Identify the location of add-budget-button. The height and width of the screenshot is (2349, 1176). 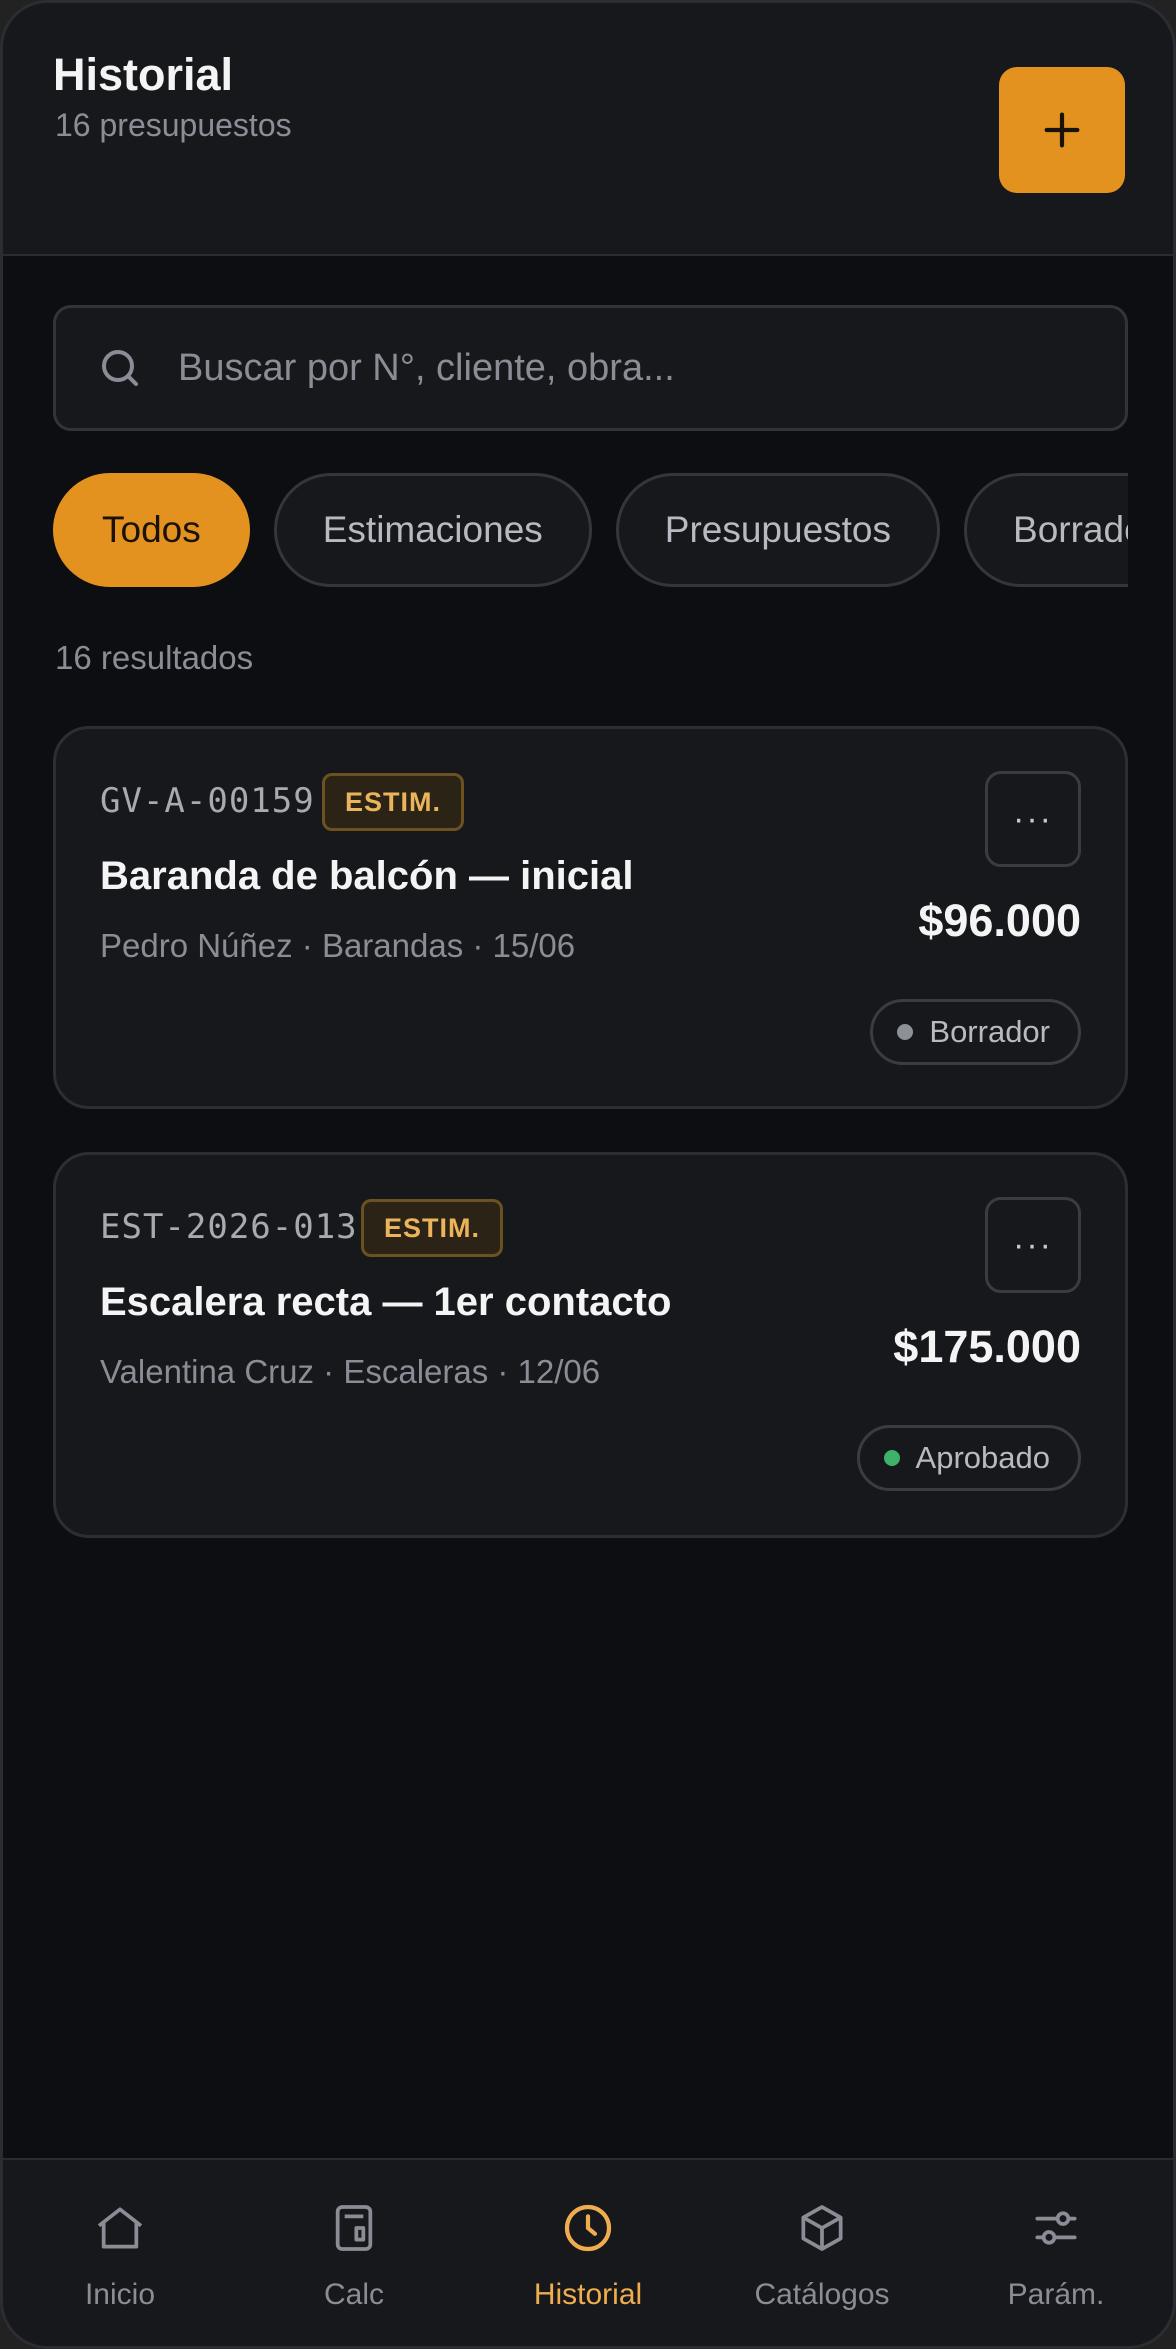
(1062, 130).